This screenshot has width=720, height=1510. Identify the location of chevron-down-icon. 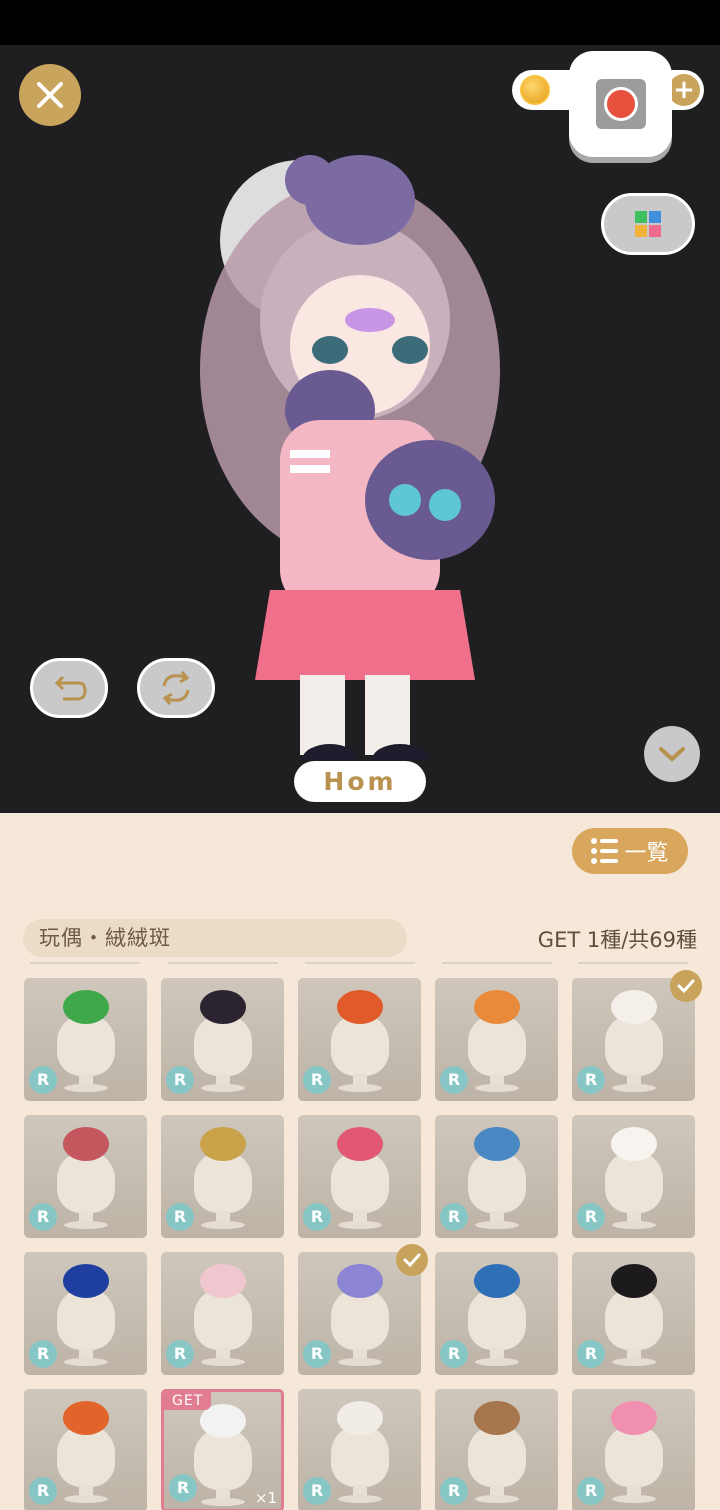
(672, 754).